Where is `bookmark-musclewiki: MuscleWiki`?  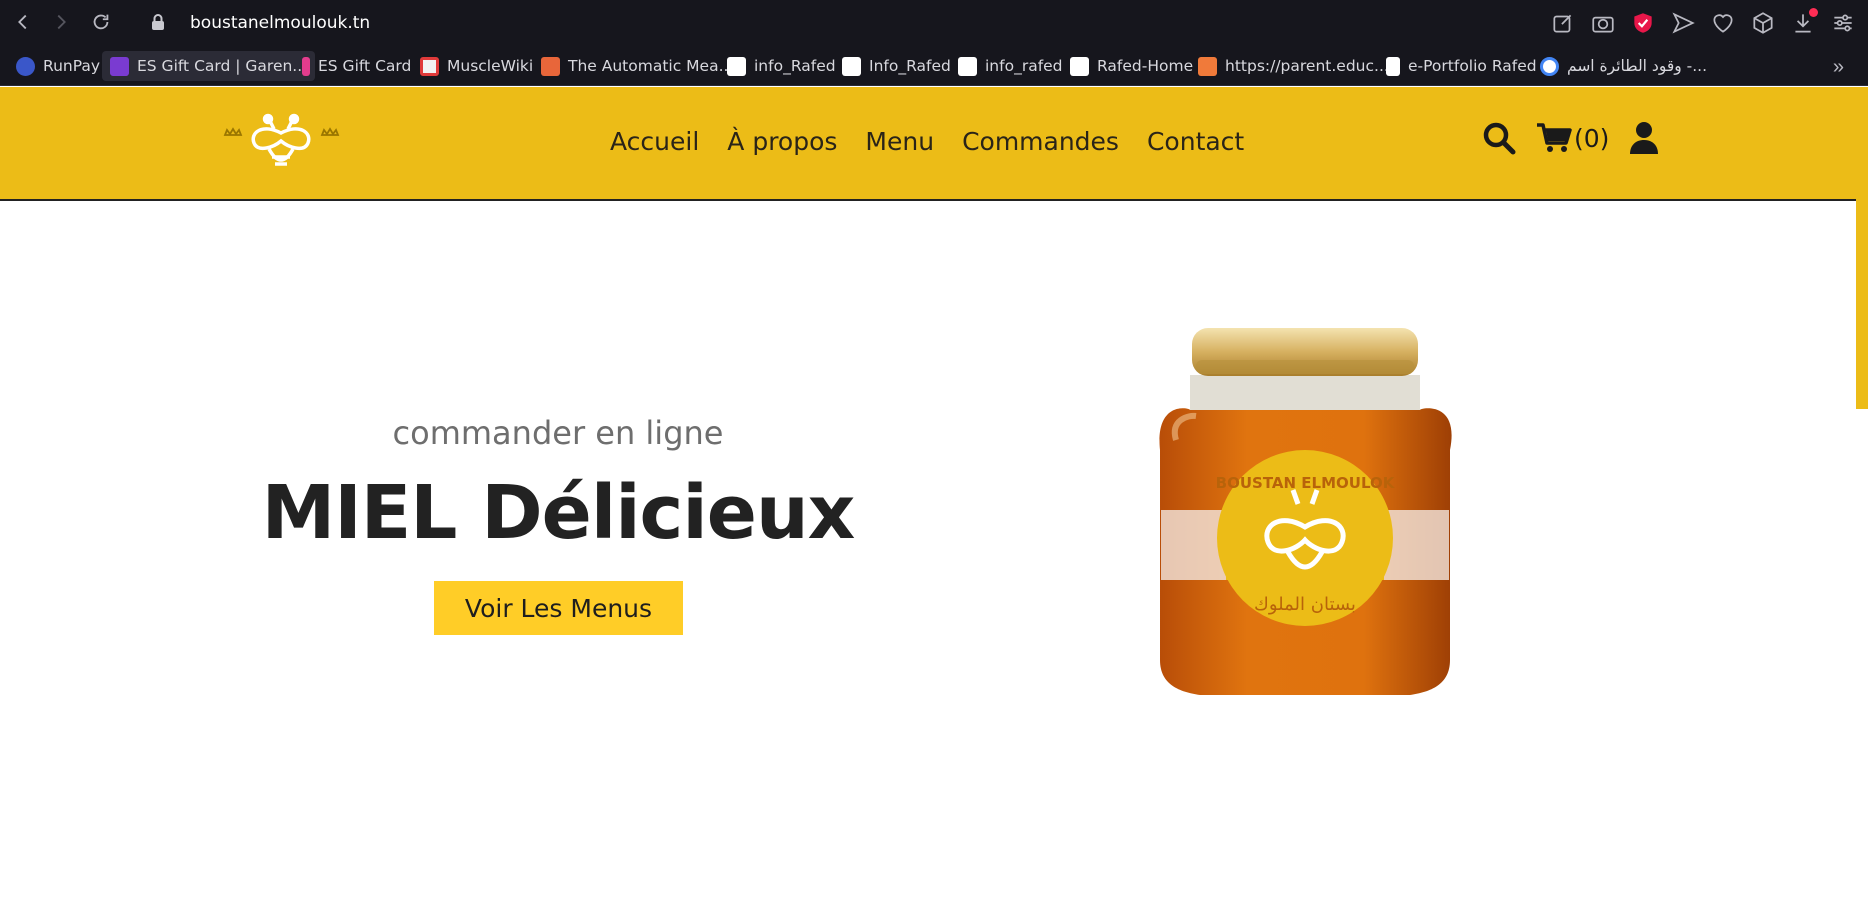 bookmark-musclewiki: MuscleWiki is located at coordinates (476, 66).